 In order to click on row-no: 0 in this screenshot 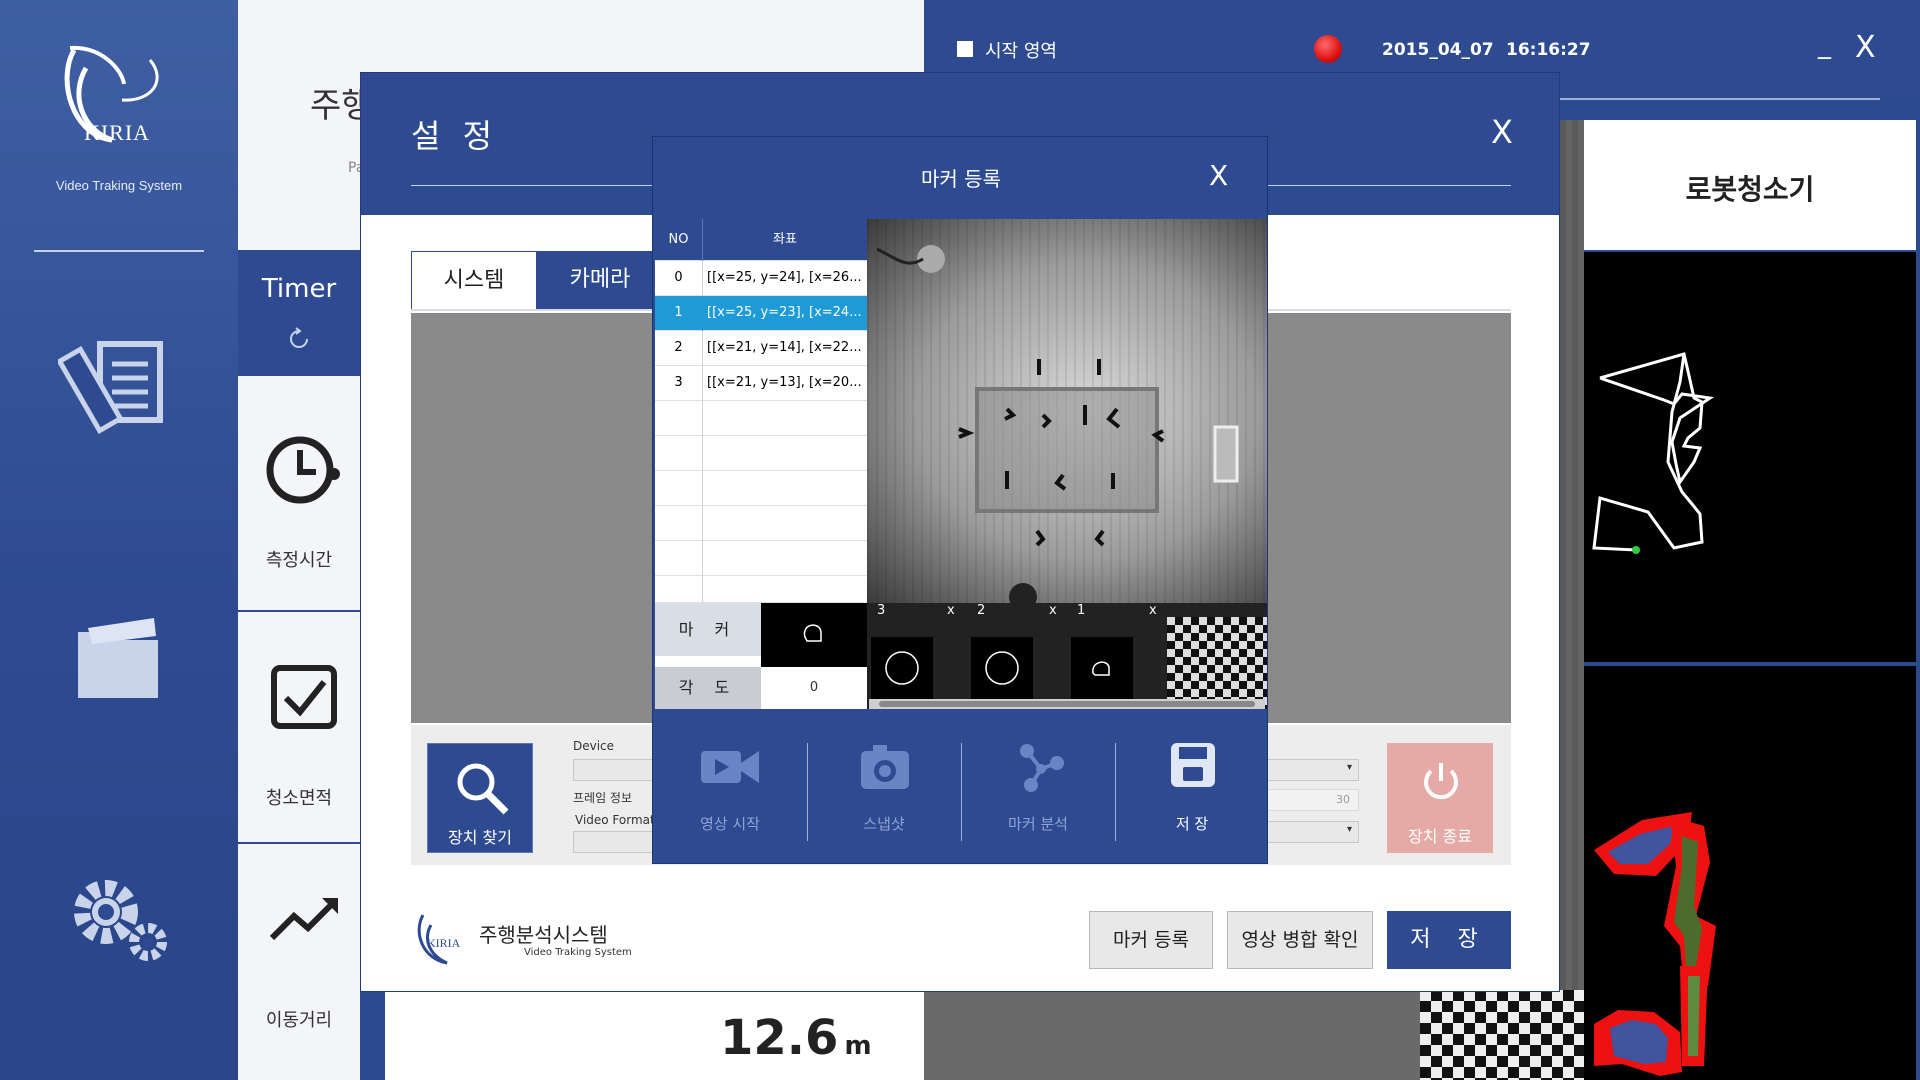, I will do `click(679, 278)`.